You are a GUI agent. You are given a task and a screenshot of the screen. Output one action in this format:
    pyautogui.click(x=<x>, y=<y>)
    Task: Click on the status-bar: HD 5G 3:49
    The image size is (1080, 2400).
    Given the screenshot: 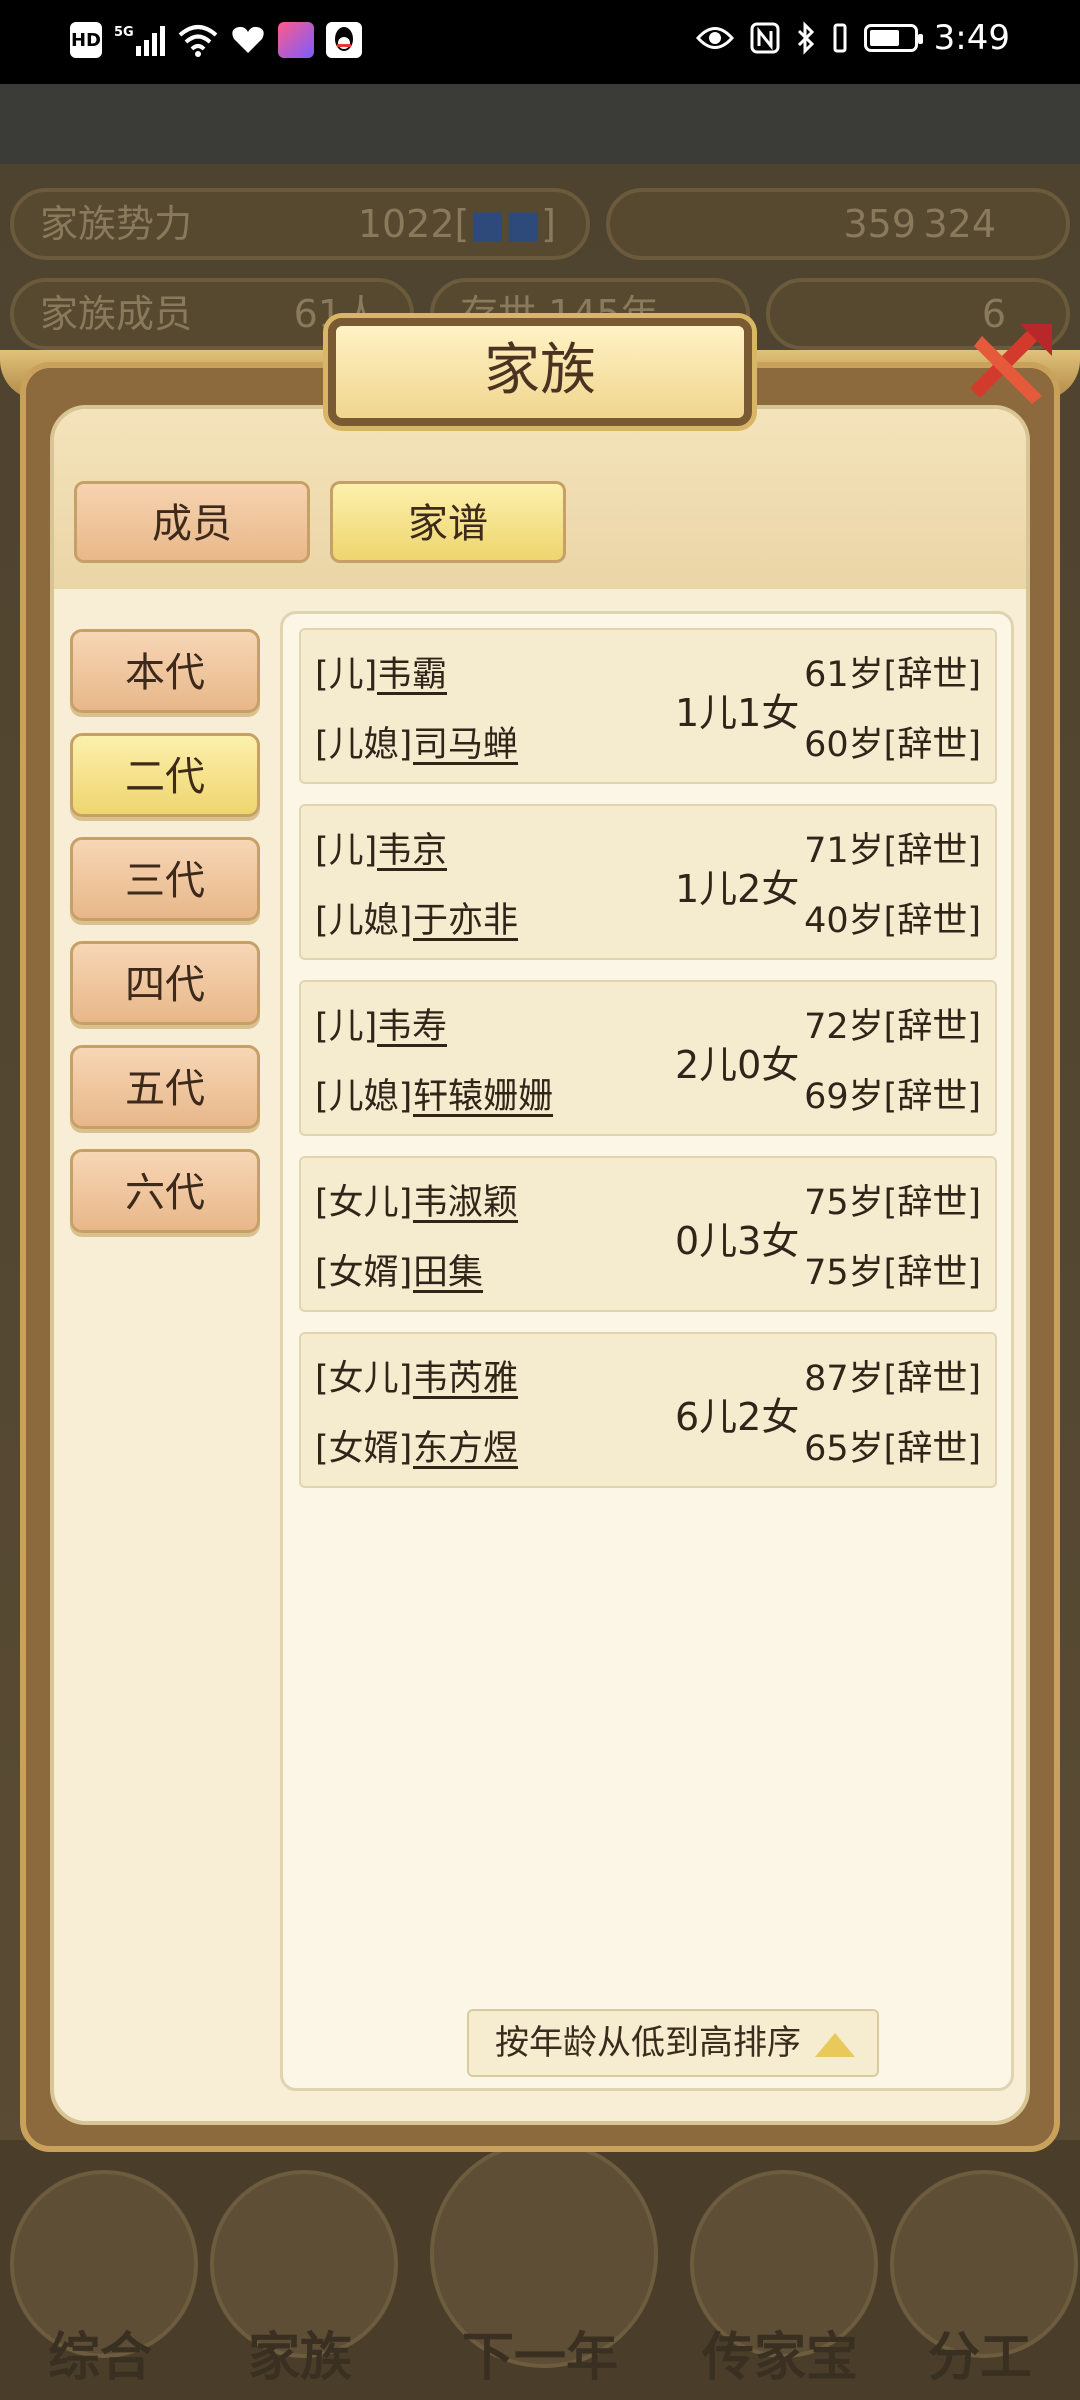 What is the action you would take?
    pyautogui.click(x=540, y=42)
    